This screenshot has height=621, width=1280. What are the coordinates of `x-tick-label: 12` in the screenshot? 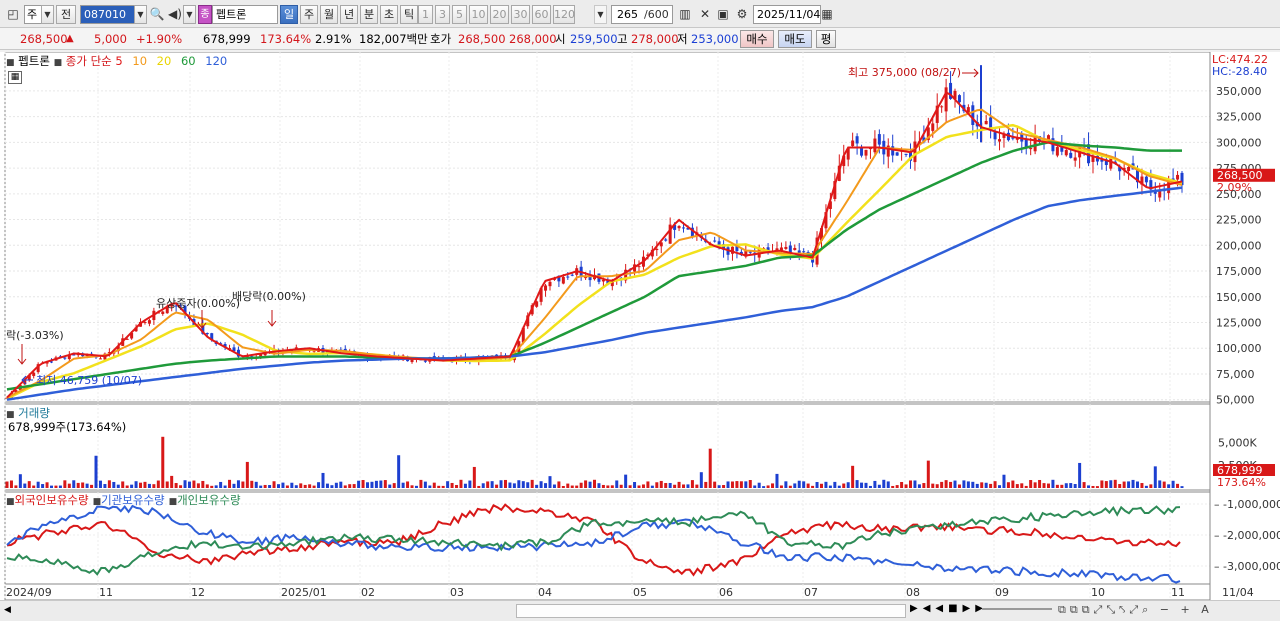 It's located at (198, 592).